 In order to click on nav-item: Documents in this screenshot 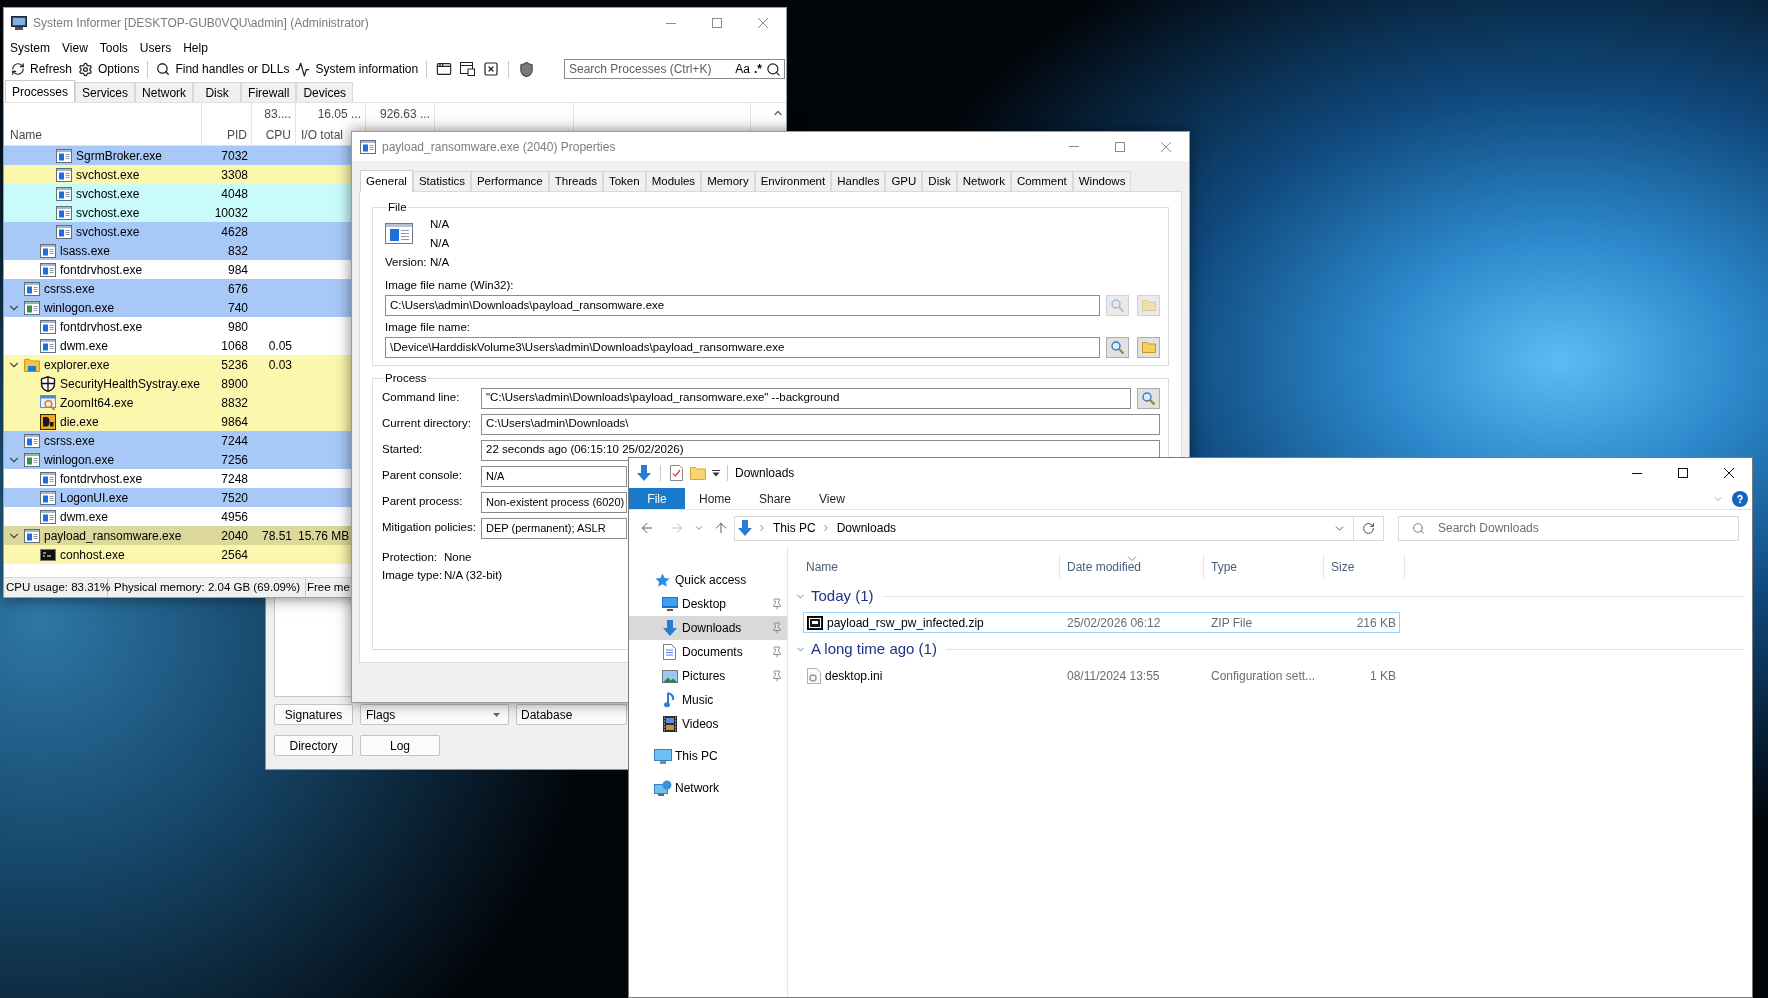, I will do `click(708, 652)`.